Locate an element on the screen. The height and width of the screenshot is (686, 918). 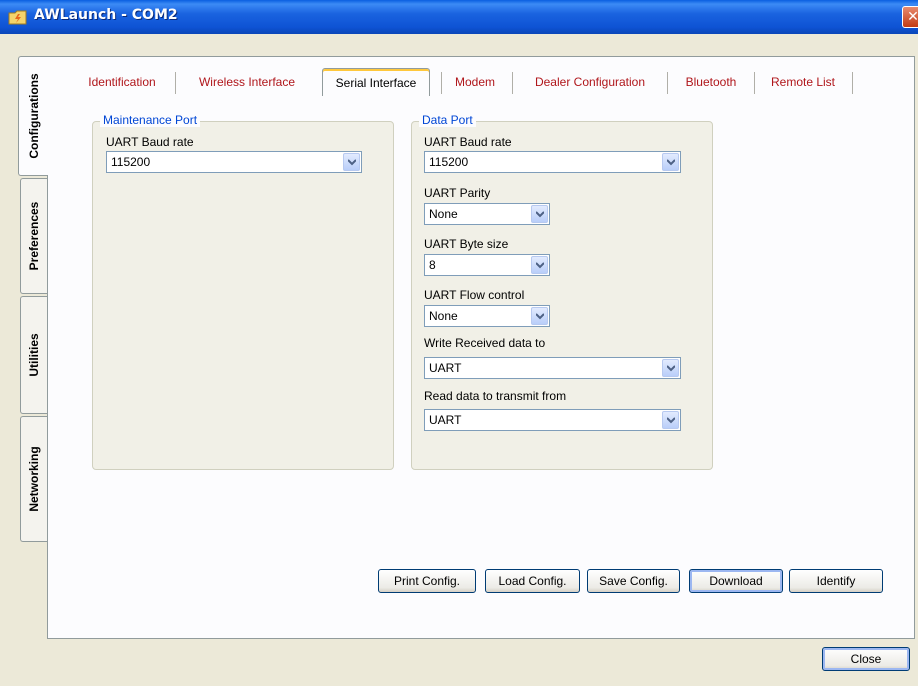
data-parity-label: UART Parity is located at coordinates (457, 193).